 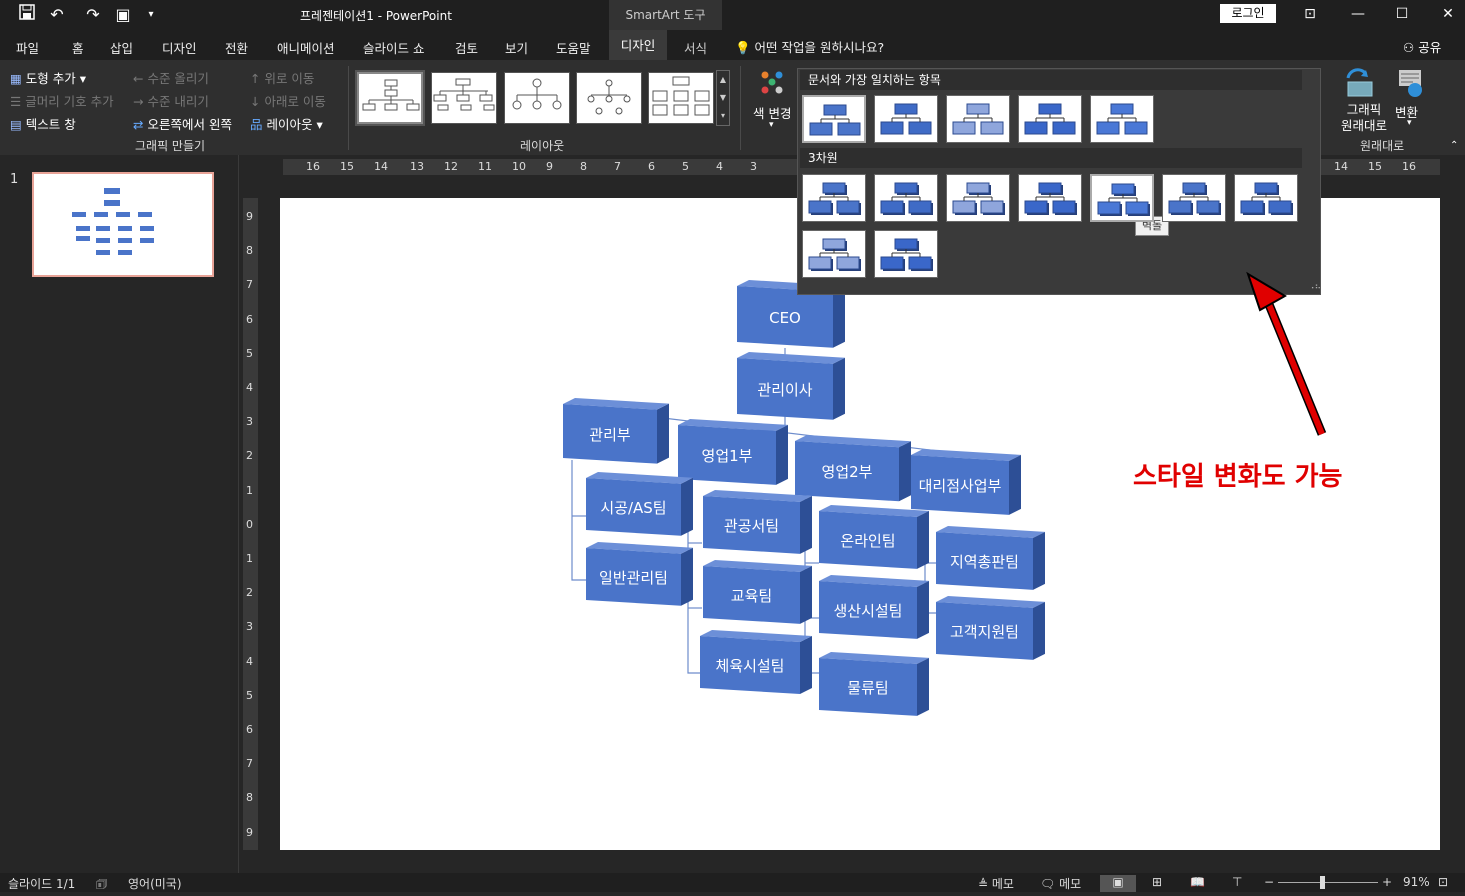 What do you see at coordinates (306, 47) in the screenshot?
I see `tab-animations: 애니메이션` at bounding box center [306, 47].